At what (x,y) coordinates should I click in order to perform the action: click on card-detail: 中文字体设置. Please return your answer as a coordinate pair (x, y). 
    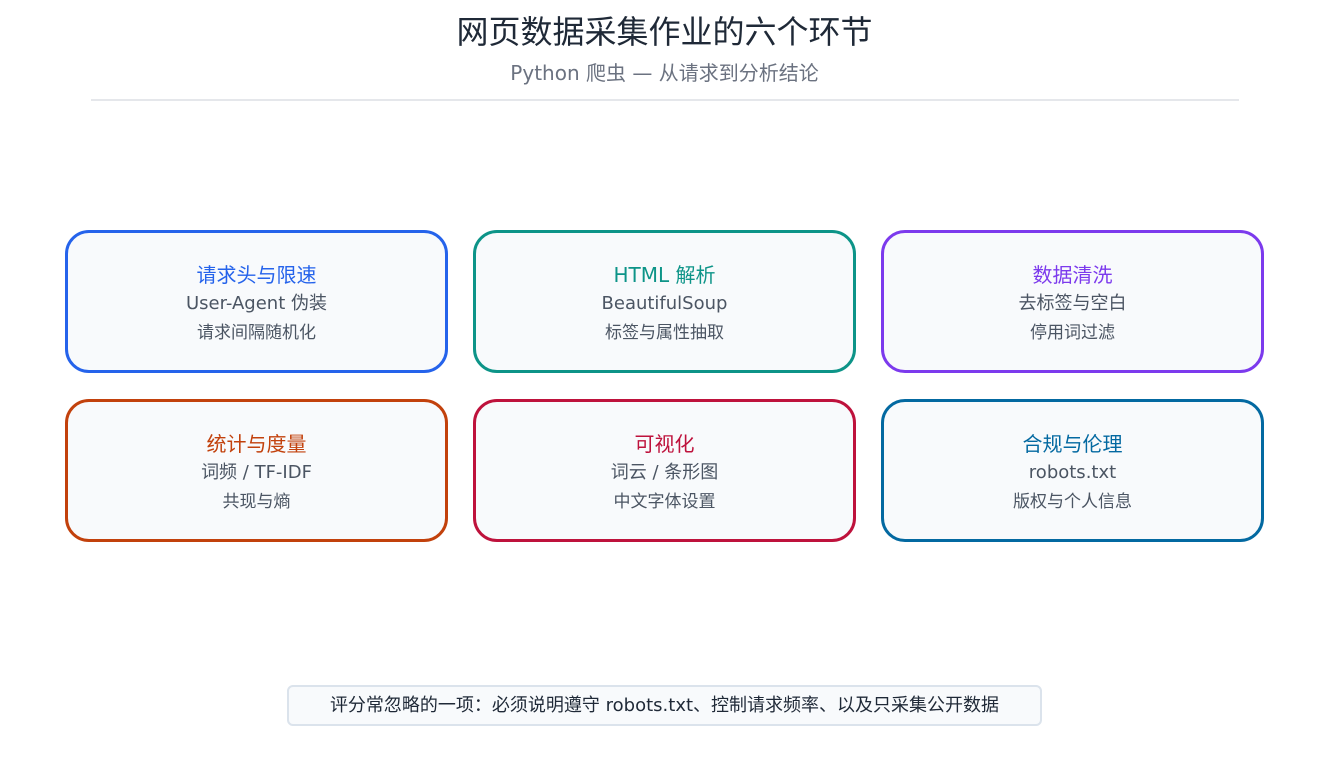
    Looking at the image, I should click on (664, 501).